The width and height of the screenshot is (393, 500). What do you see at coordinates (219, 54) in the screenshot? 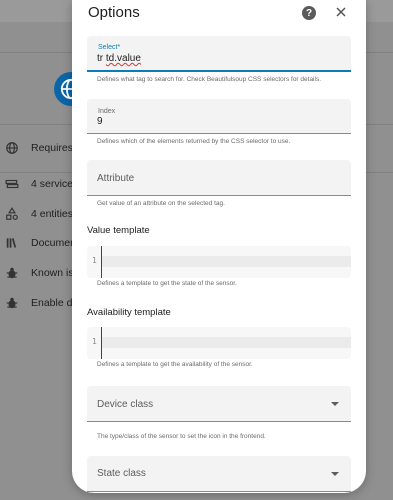
I see `select-field: Select* tr td.value` at bounding box center [219, 54].